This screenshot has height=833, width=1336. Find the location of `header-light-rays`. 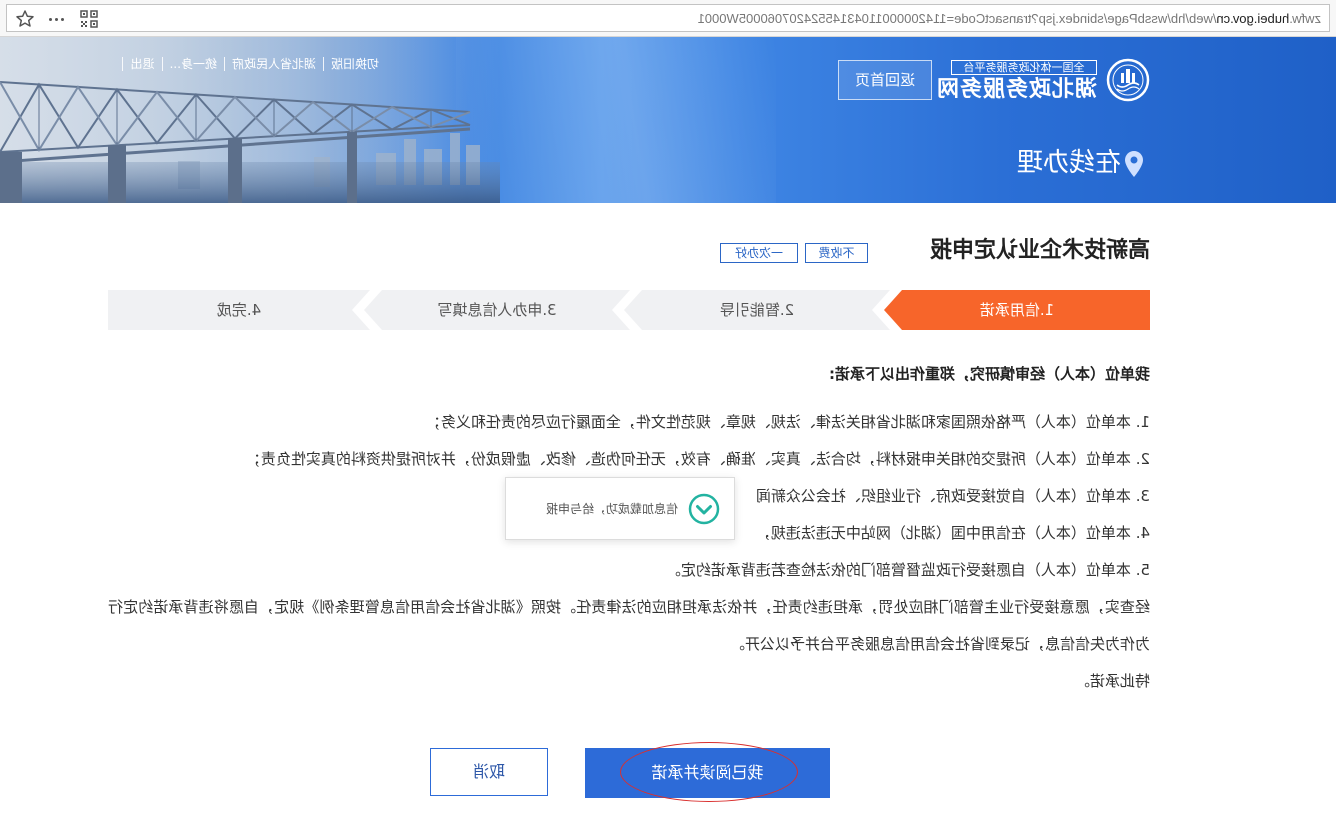

header-light-rays is located at coordinates (616, 120).